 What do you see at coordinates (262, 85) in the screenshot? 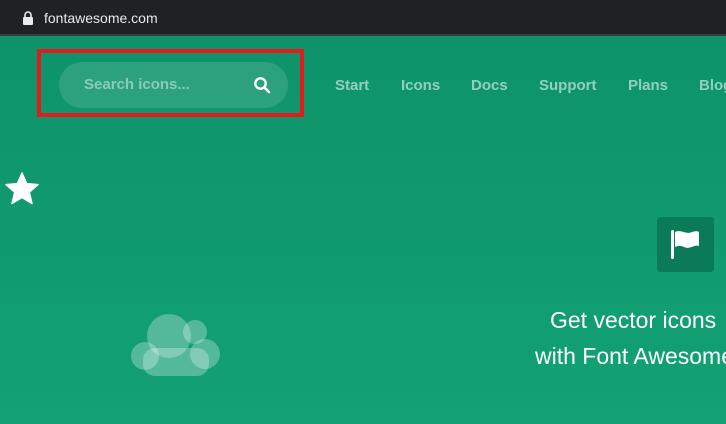
I see `search-icon` at bounding box center [262, 85].